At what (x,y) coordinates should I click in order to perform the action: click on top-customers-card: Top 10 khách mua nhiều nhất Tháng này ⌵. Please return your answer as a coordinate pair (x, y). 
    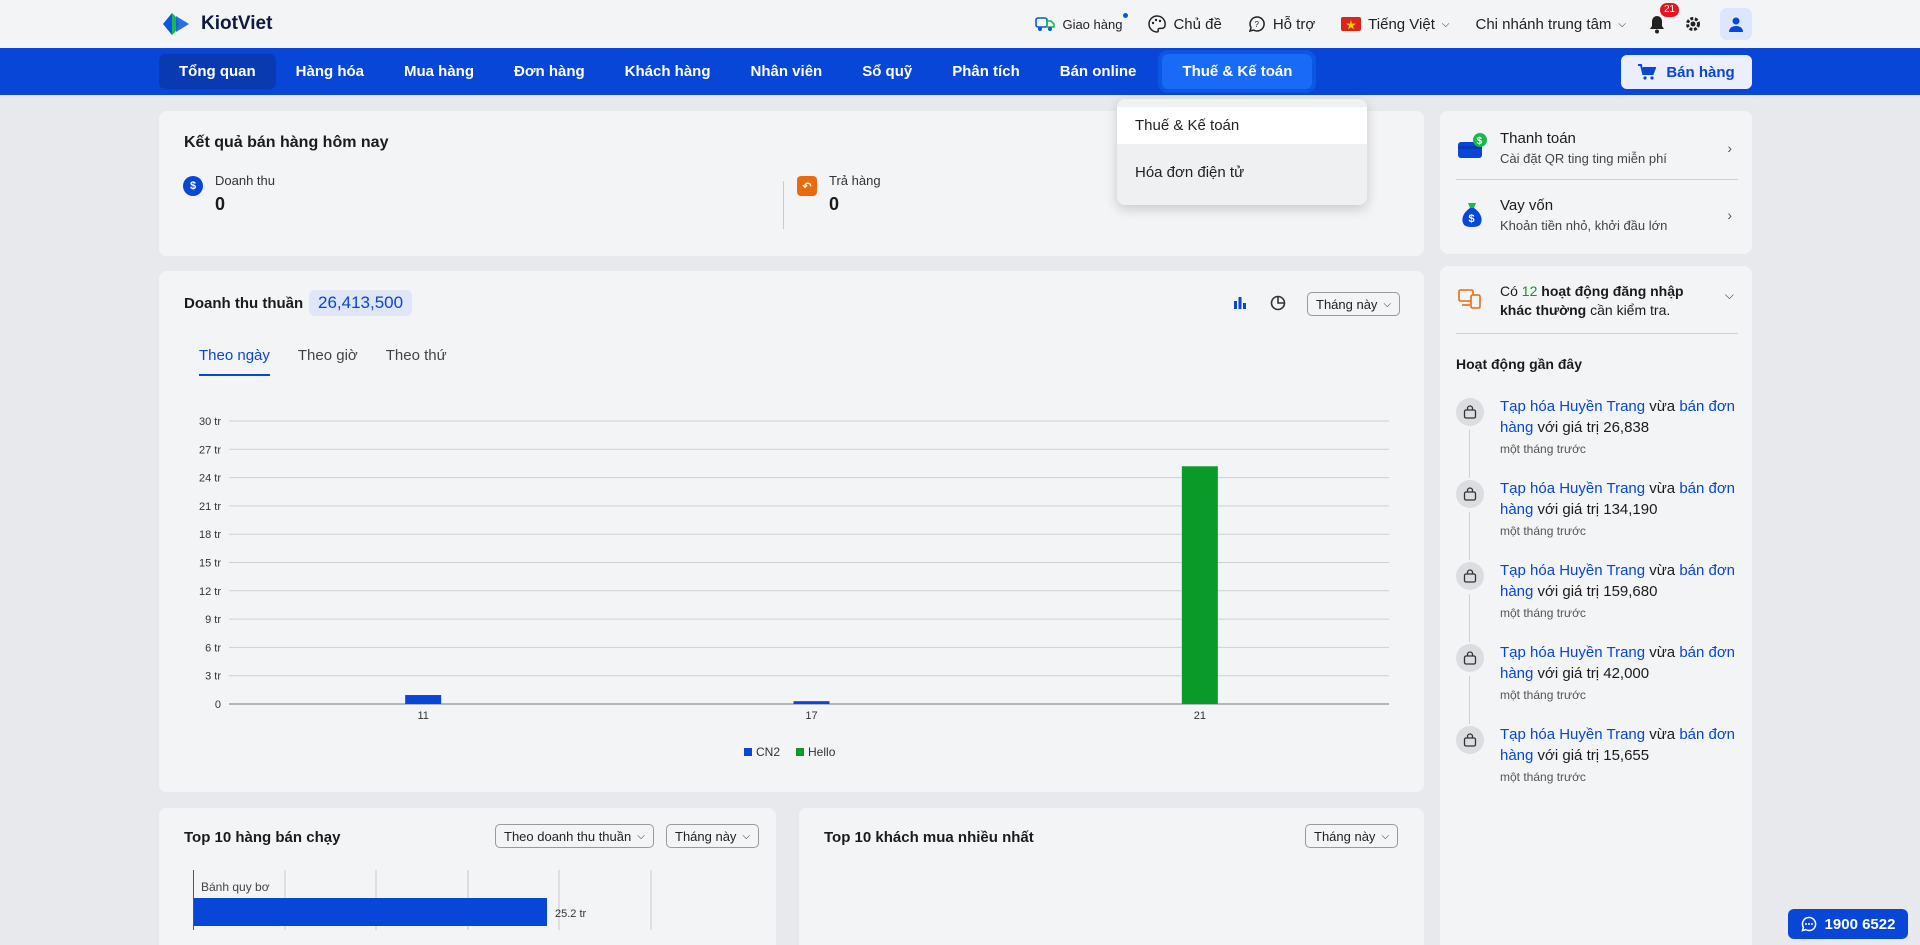
    Looking at the image, I should click on (1111, 876).